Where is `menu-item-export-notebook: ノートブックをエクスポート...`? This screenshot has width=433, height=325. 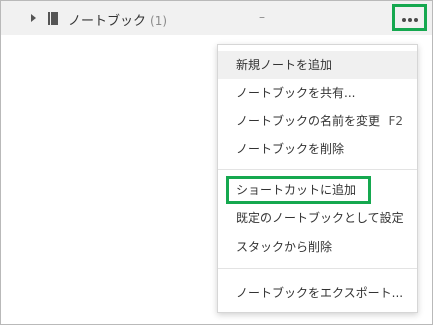 menu-item-export-notebook: ノートブックをエクスポート... is located at coordinates (317, 293).